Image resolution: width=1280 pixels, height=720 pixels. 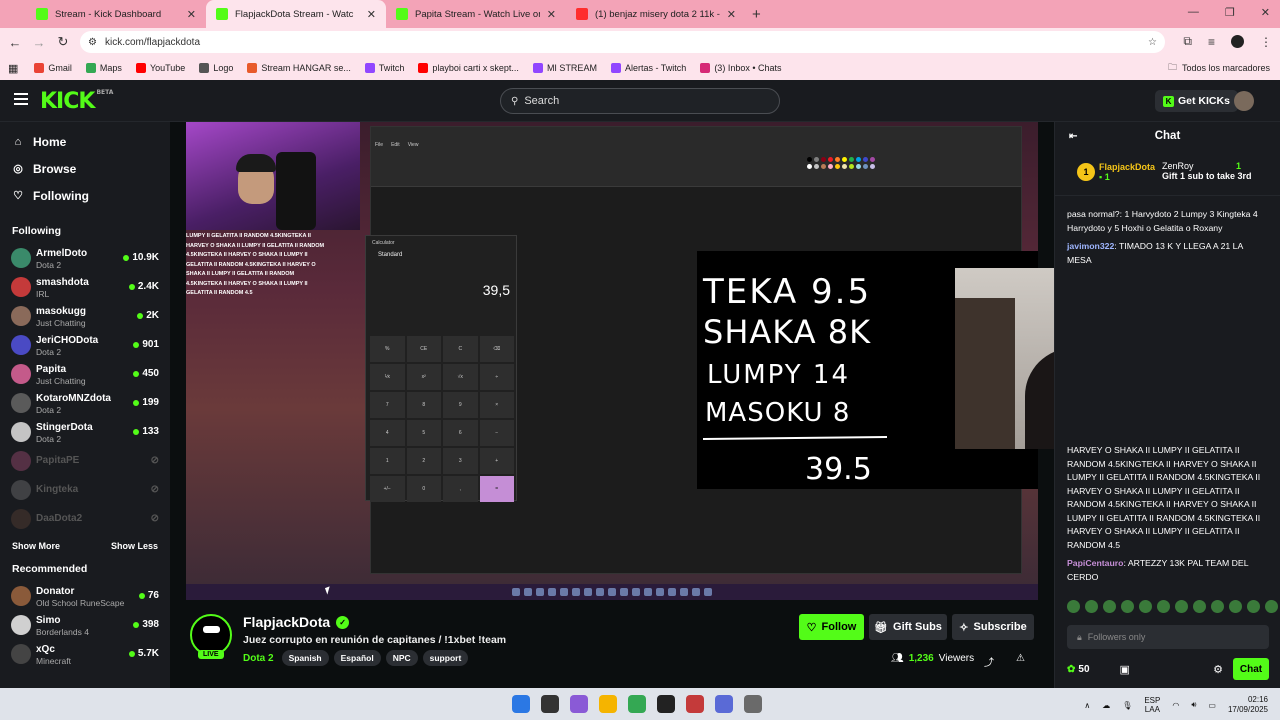 I want to click on bookmark-item: YouTube, so click(x=160, y=68).